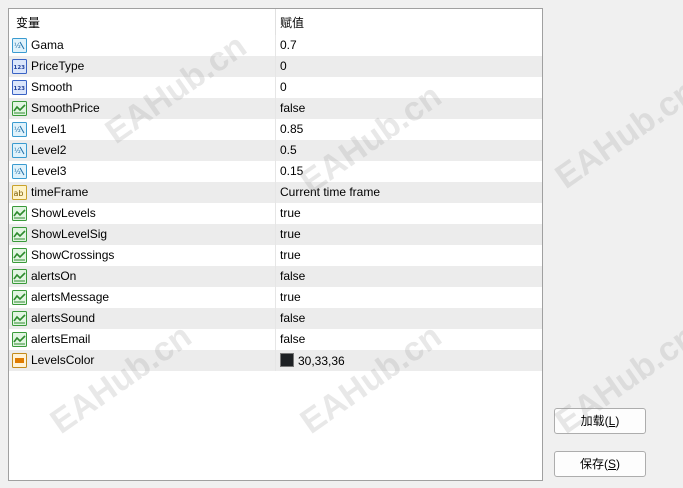  I want to click on svg-text: ab, so click(19, 193).